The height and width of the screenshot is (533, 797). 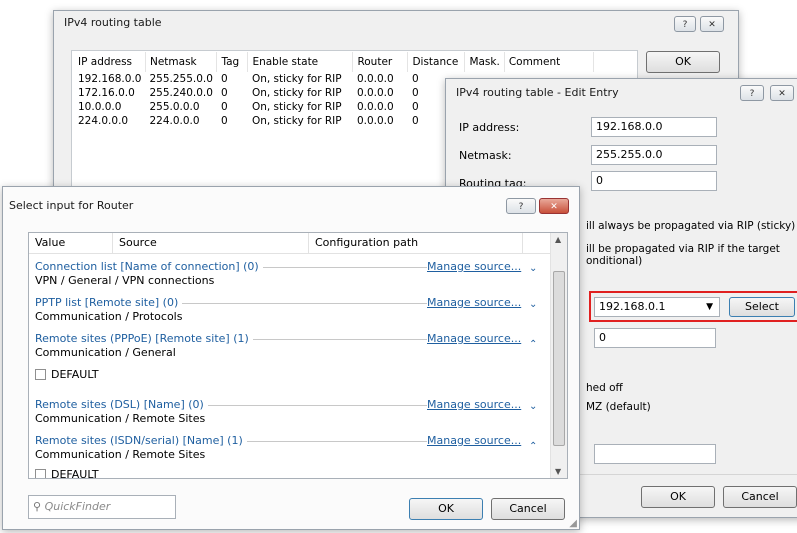 What do you see at coordinates (683, 62) in the screenshot?
I see `routing-ok-button: OK` at bounding box center [683, 62].